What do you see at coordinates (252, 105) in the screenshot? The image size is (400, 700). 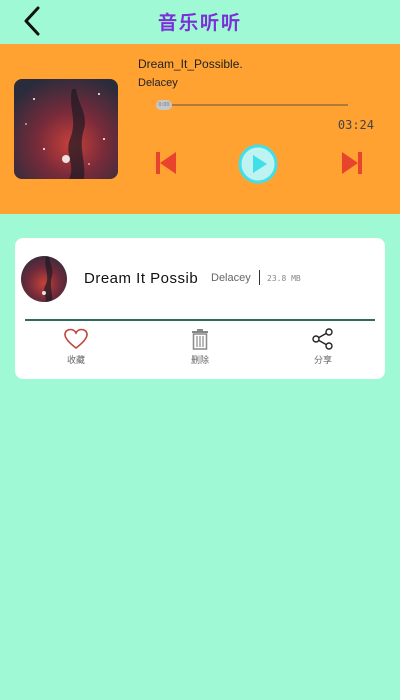 I see `progress-slider: 0:00` at bounding box center [252, 105].